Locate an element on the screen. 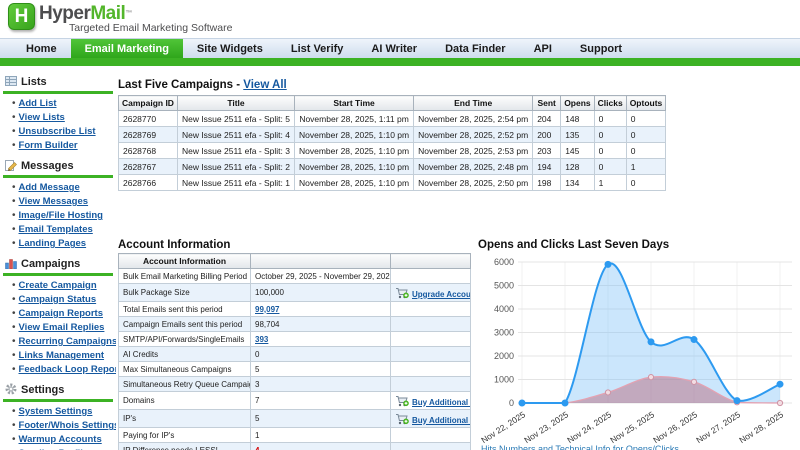 This screenshot has height=450, width=800. buy-additional-domains-link: Buy Additional Domains is located at coordinates (441, 402).